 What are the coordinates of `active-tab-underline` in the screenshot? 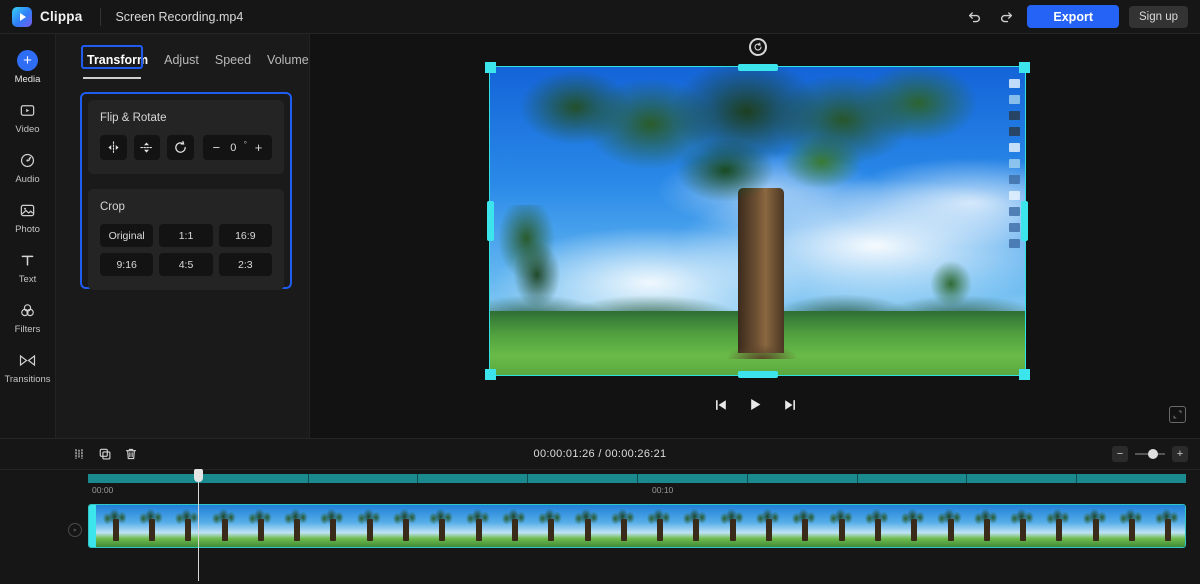 It's located at (112, 78).